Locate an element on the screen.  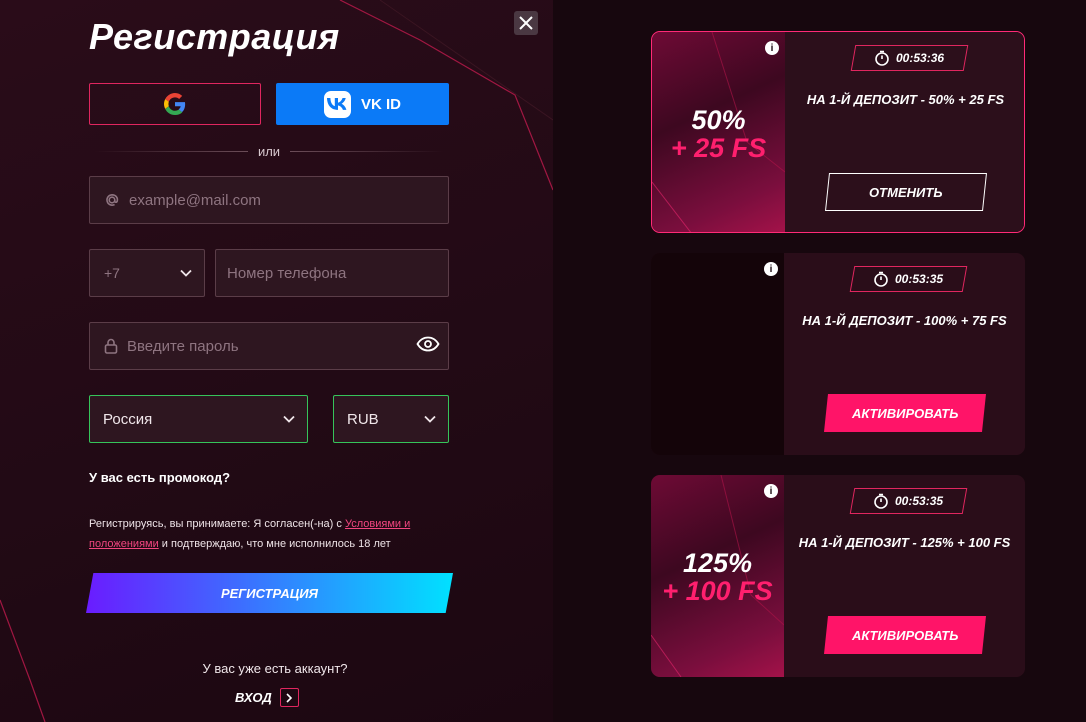
close-icon is located at coordinates (526, 23).